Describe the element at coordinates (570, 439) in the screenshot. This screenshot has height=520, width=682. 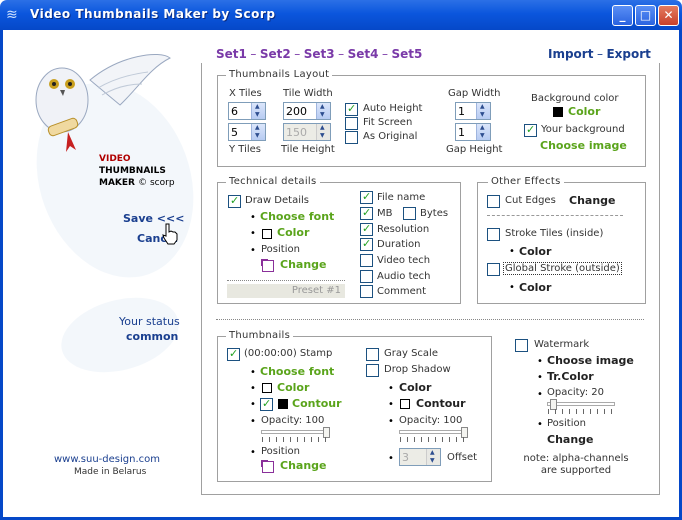
I see `watermark-position-change-link: Change` at that location.